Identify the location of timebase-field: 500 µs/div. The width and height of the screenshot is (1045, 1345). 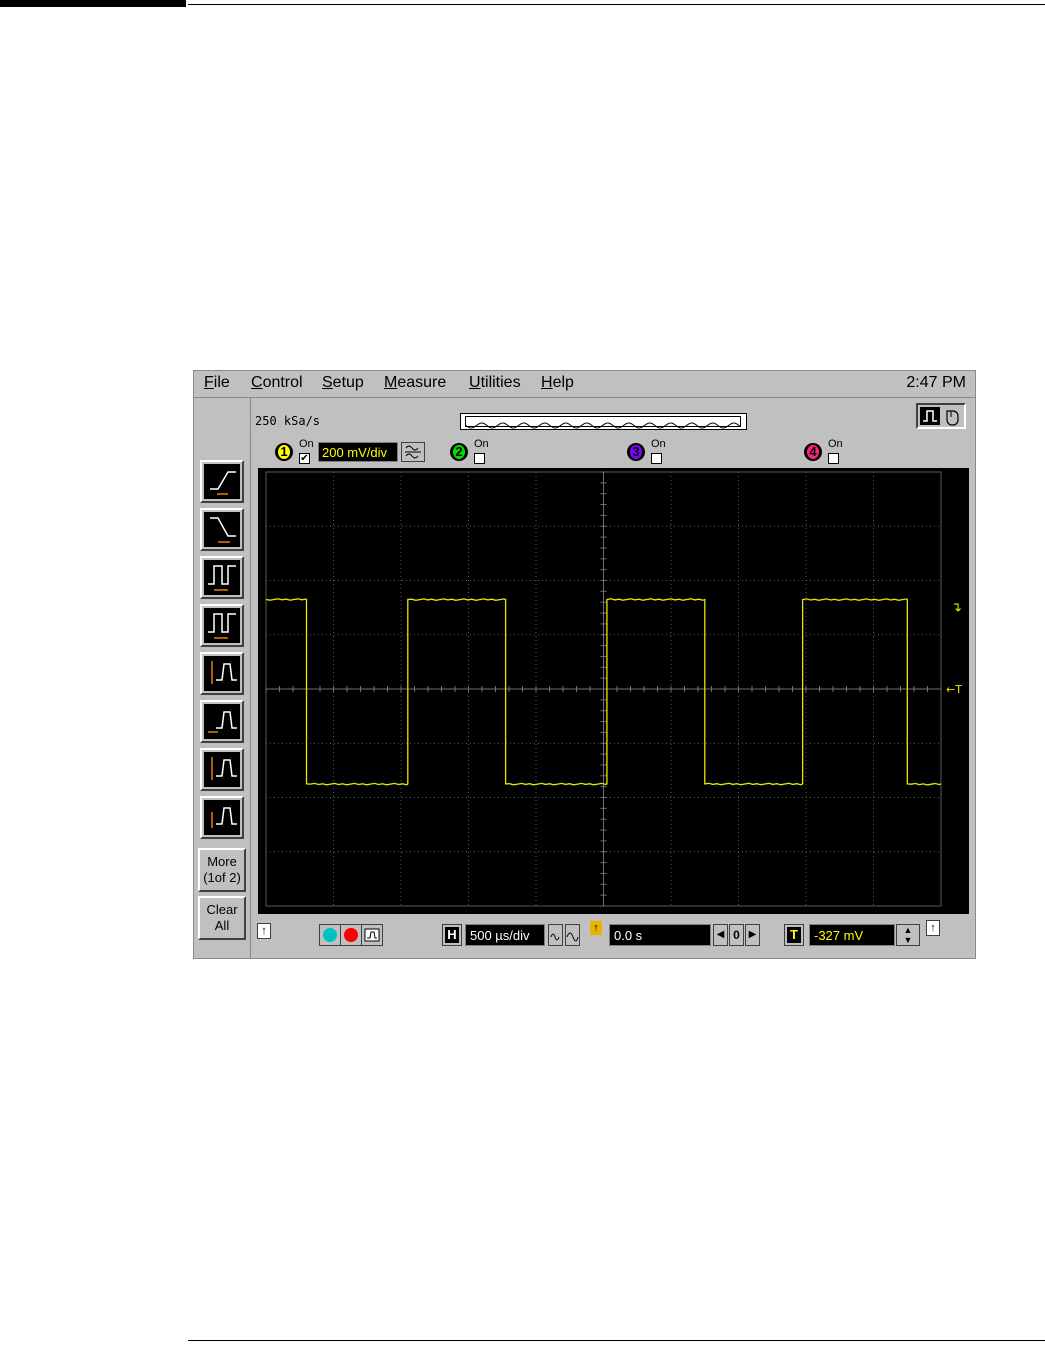
(505, 935).